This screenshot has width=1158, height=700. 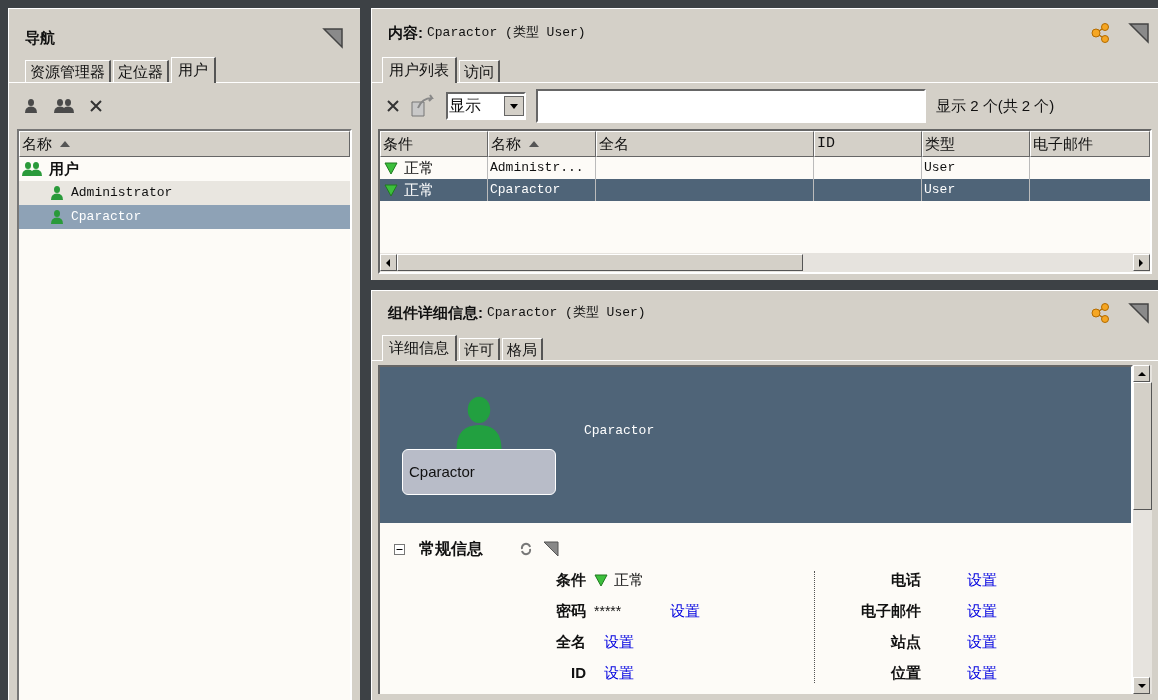 I want to click on tab: 格局, so click(x=522, y=349).